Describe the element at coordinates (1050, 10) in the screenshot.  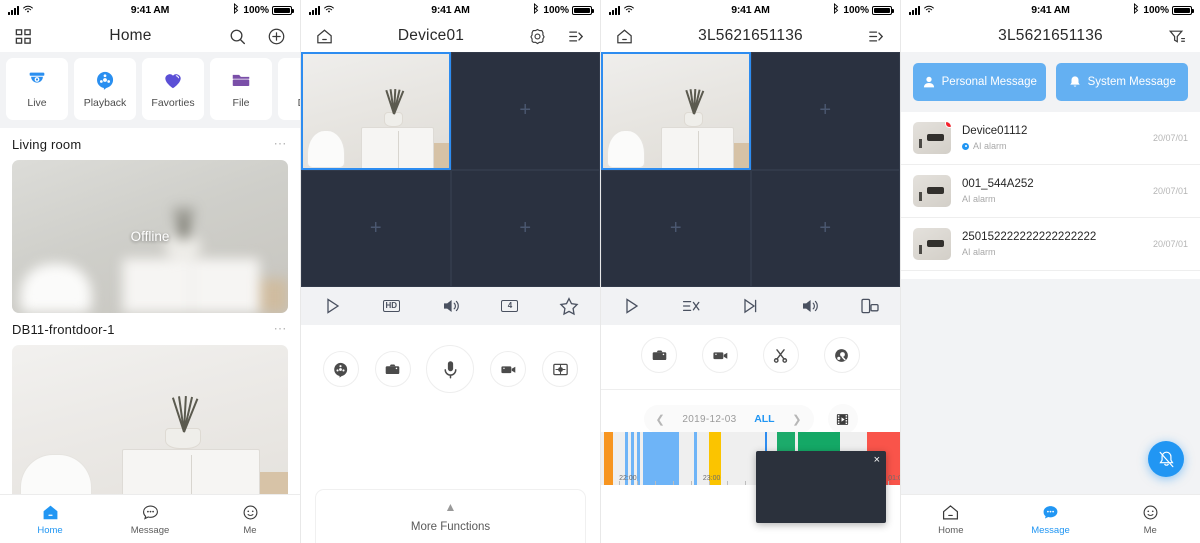
I see `status-bar: 9:41 AM 100%` at that location.